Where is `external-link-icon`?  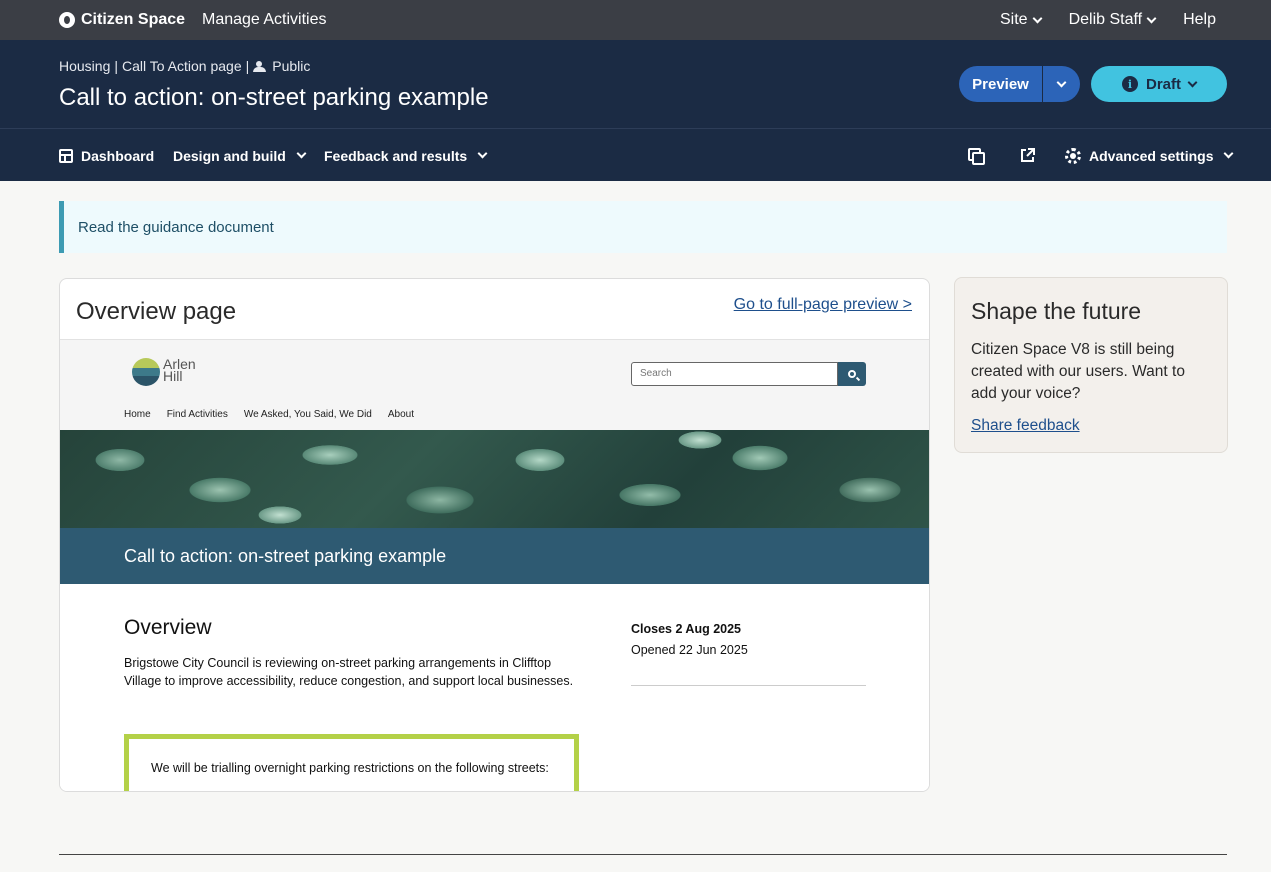 external-link-icon is located at coordinates (1028, 155).